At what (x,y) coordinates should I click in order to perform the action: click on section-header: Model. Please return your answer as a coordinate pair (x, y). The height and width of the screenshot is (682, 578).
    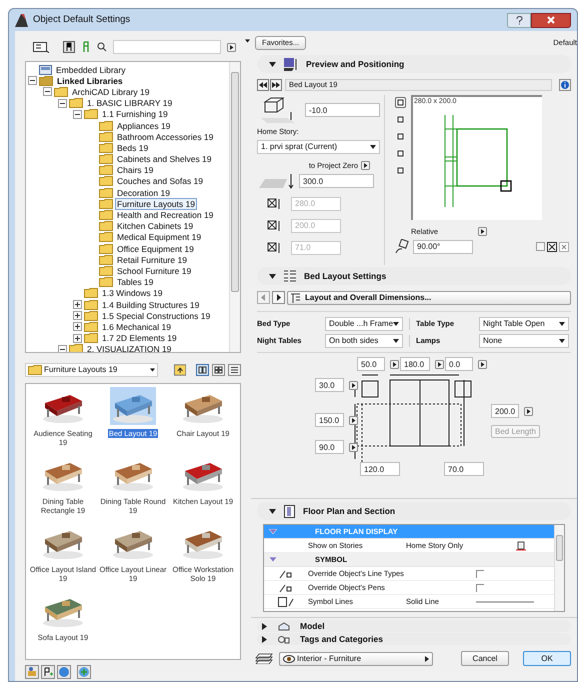
    Looking at the image, I should click on (414, 626).